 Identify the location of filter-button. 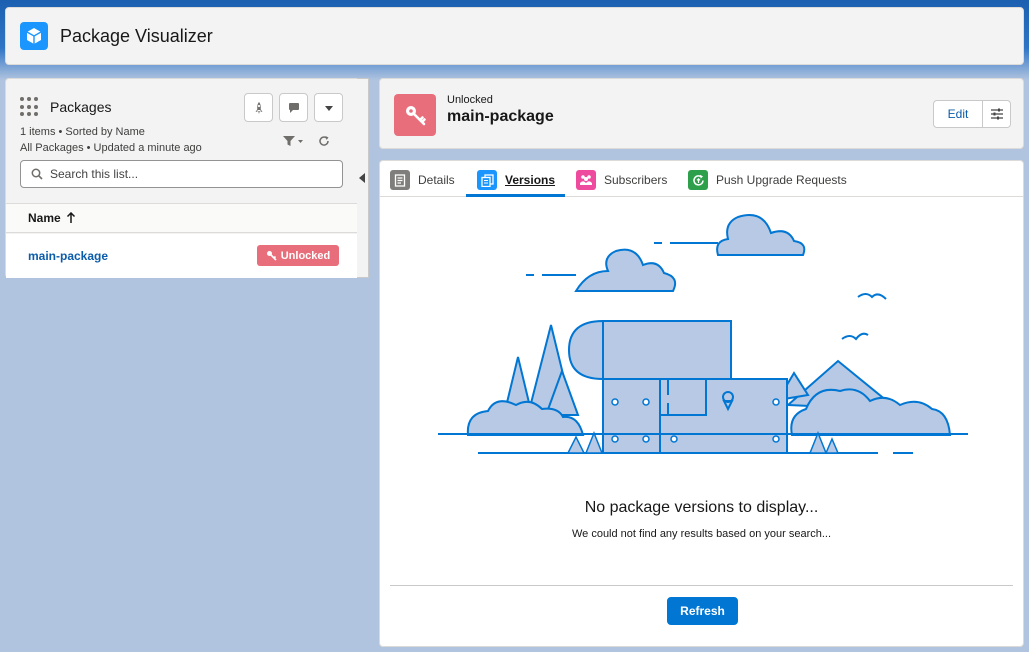
(293, 143).